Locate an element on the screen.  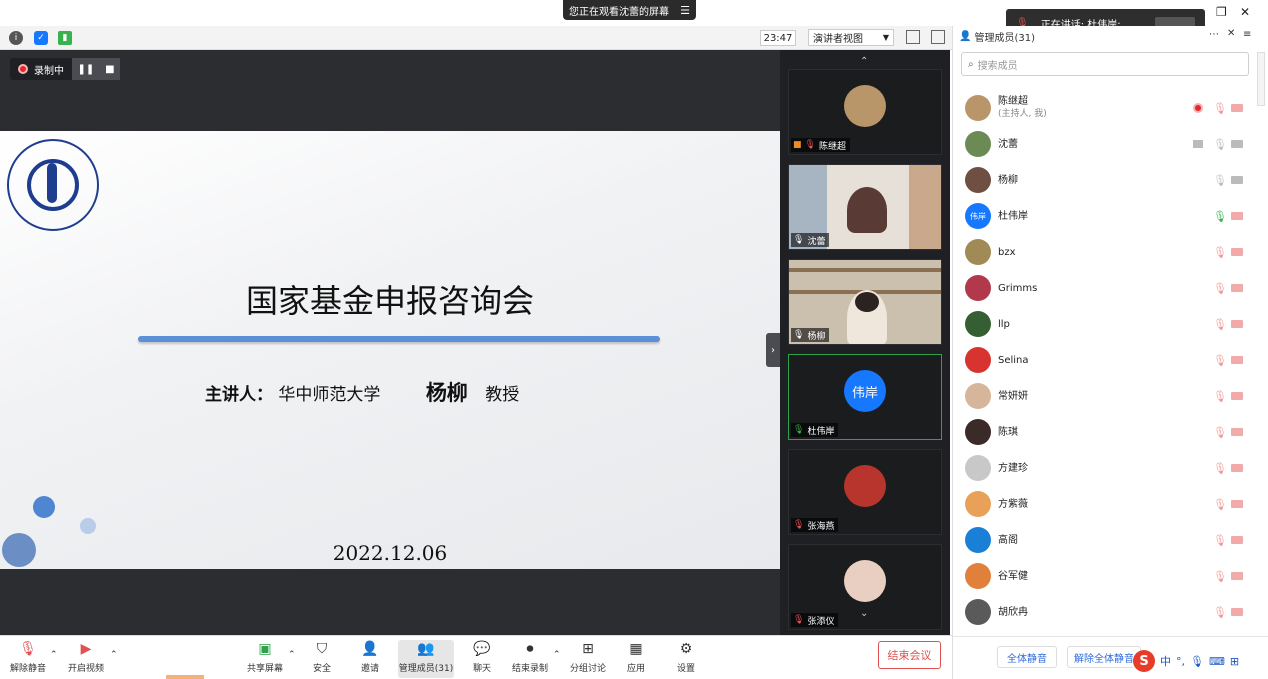
fullscreen-icon is located at coordinates (913, 37).